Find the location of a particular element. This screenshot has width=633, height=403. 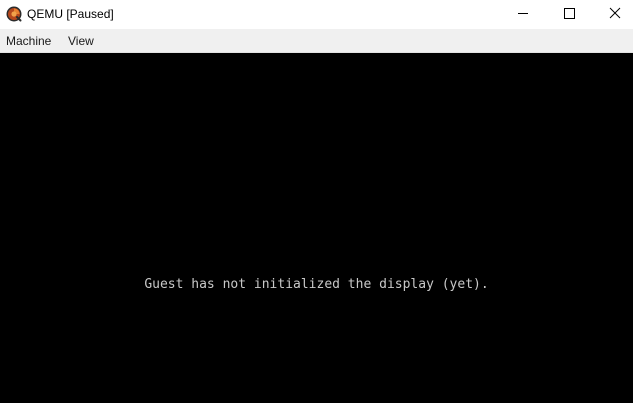

close-icon is located at coordinates (615, 13).